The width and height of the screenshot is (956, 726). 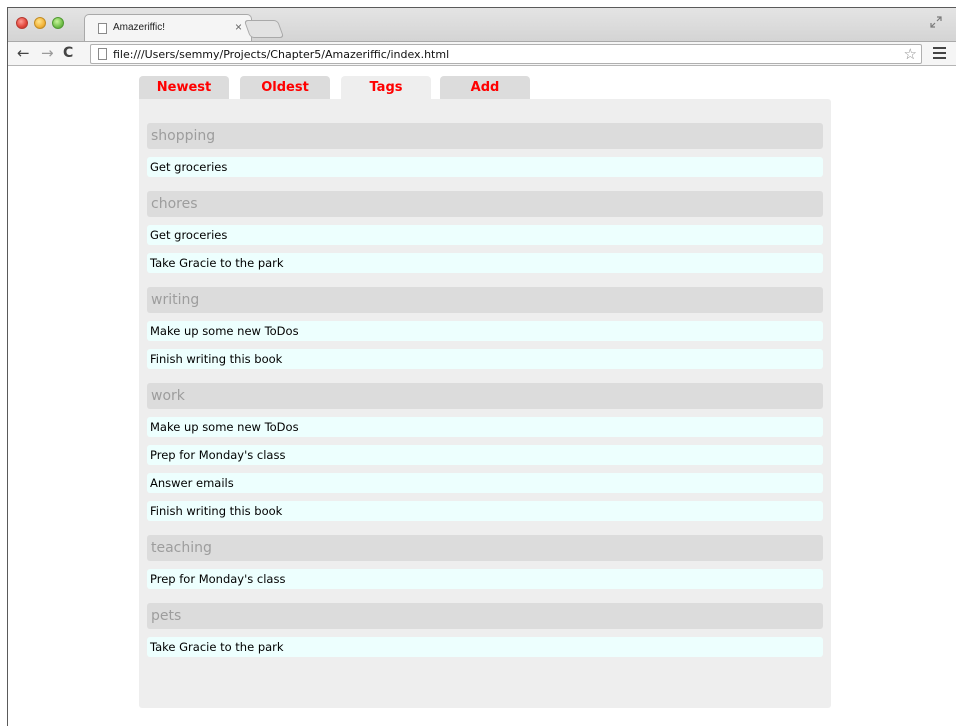 What do you see at coordinates (23, 53) in the screenshot?
I see `back-button: ←` at bounding box center [23, 53].